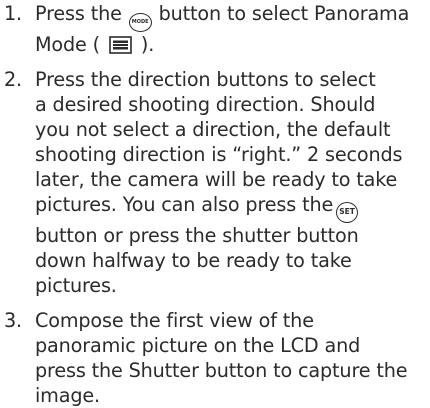  I want to click on step-number: 3., so click(13, 320).